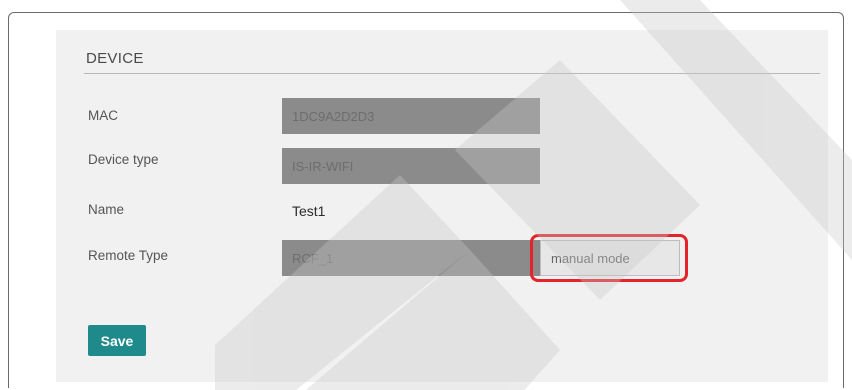  Describe the element at coordinates (411, 166) in the screenshot. I see `device-type-field: IS-IR-WIFI` at that location.